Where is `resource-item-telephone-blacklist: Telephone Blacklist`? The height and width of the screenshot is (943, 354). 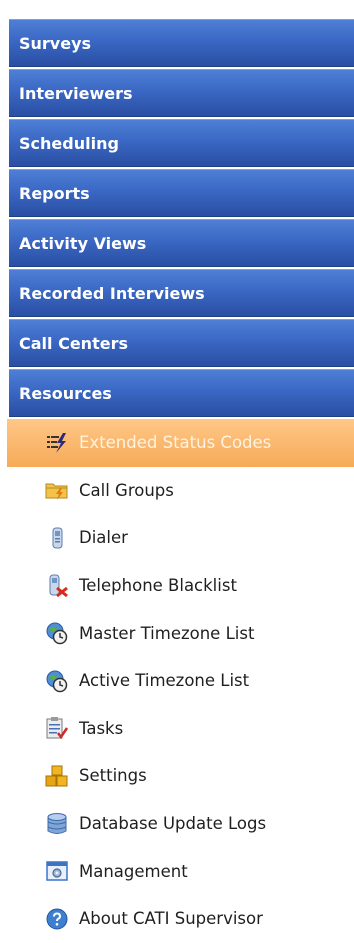 resource-item-telephone-blacklist: Telephone Blacklist is located at coordinates (181, 586).